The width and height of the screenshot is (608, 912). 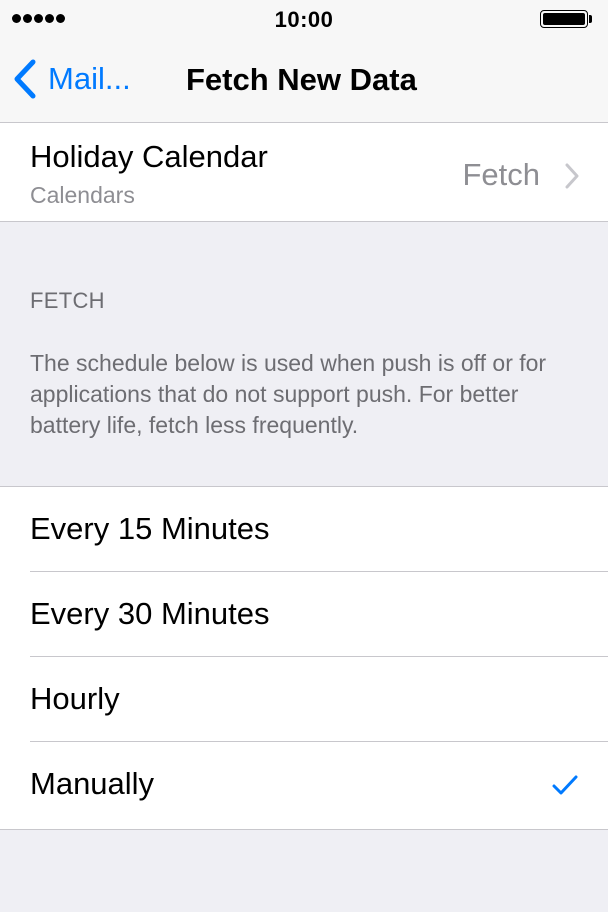 What do you see at coordinates (304, 172) in the screenshot?
I see `account-row: Holiday Calendar Calendars Fetch` at bounding box center [304, 172].